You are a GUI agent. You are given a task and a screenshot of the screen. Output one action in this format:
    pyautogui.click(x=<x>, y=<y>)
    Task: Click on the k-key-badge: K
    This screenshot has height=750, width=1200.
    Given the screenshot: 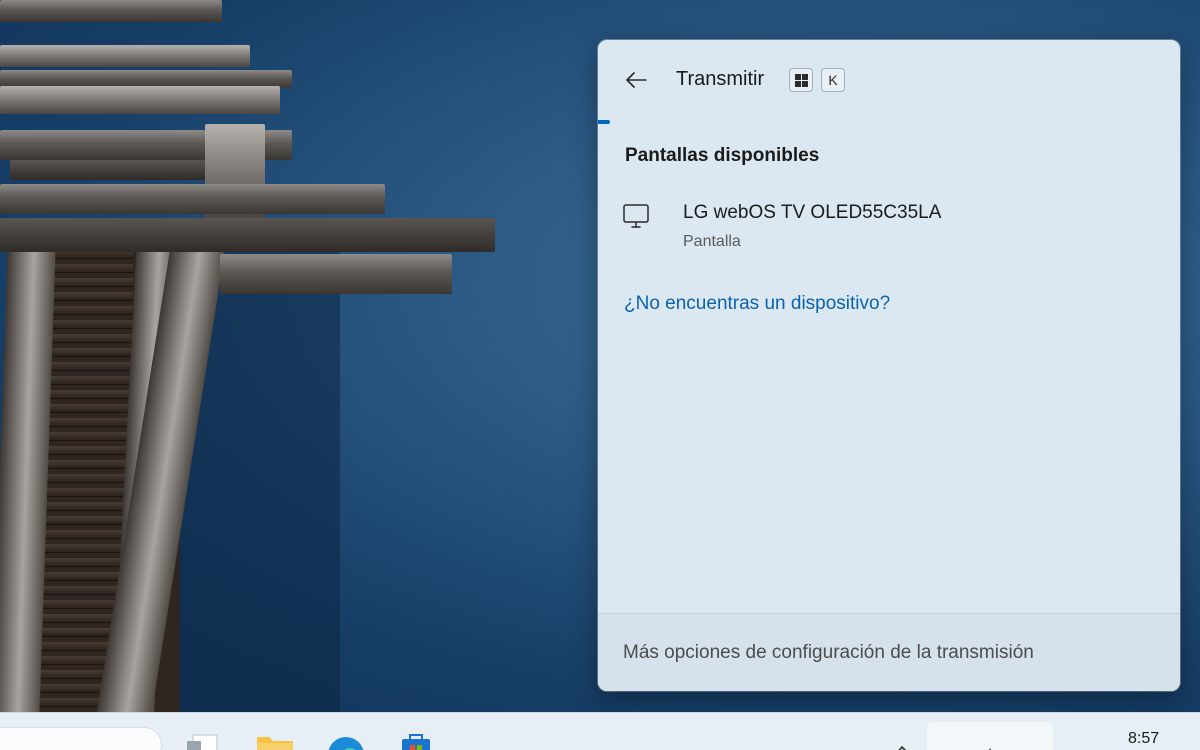 What is the action you would take?
    pyautogui.click(x=833, y=80)
    